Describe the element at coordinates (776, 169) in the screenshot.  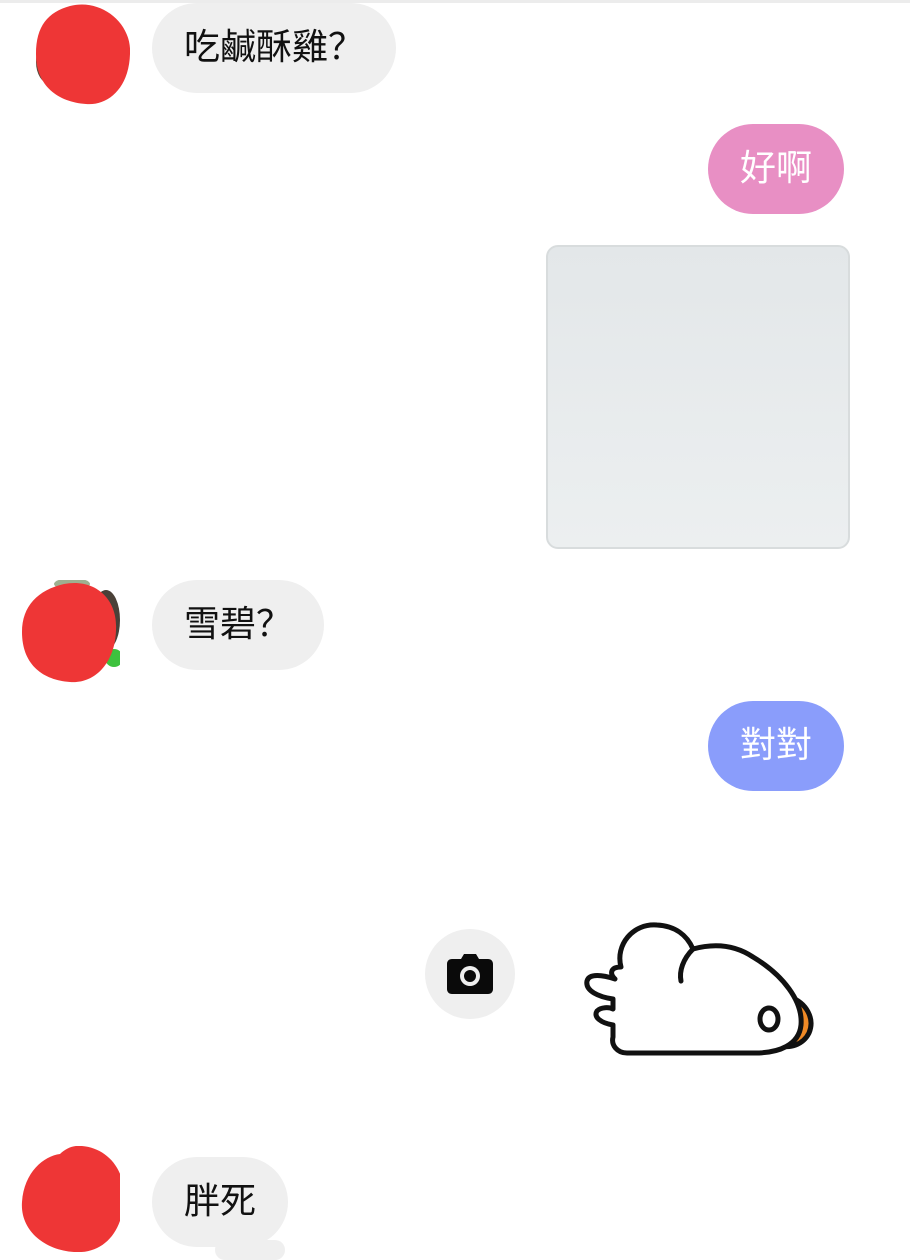
I see `message-bubble-outgoing: 好啊` at that location.